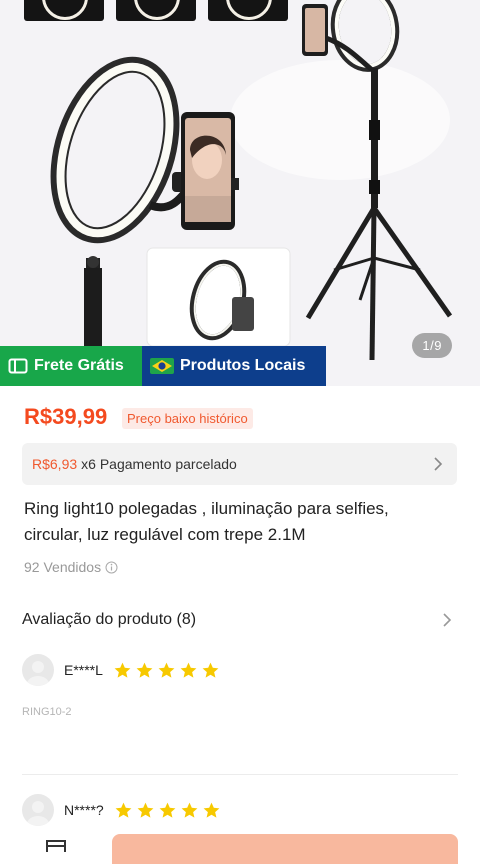 This screenshot has width=480, height=864. I want to click on reviews-header: Avaliação do produto (8), so click(237, 620).